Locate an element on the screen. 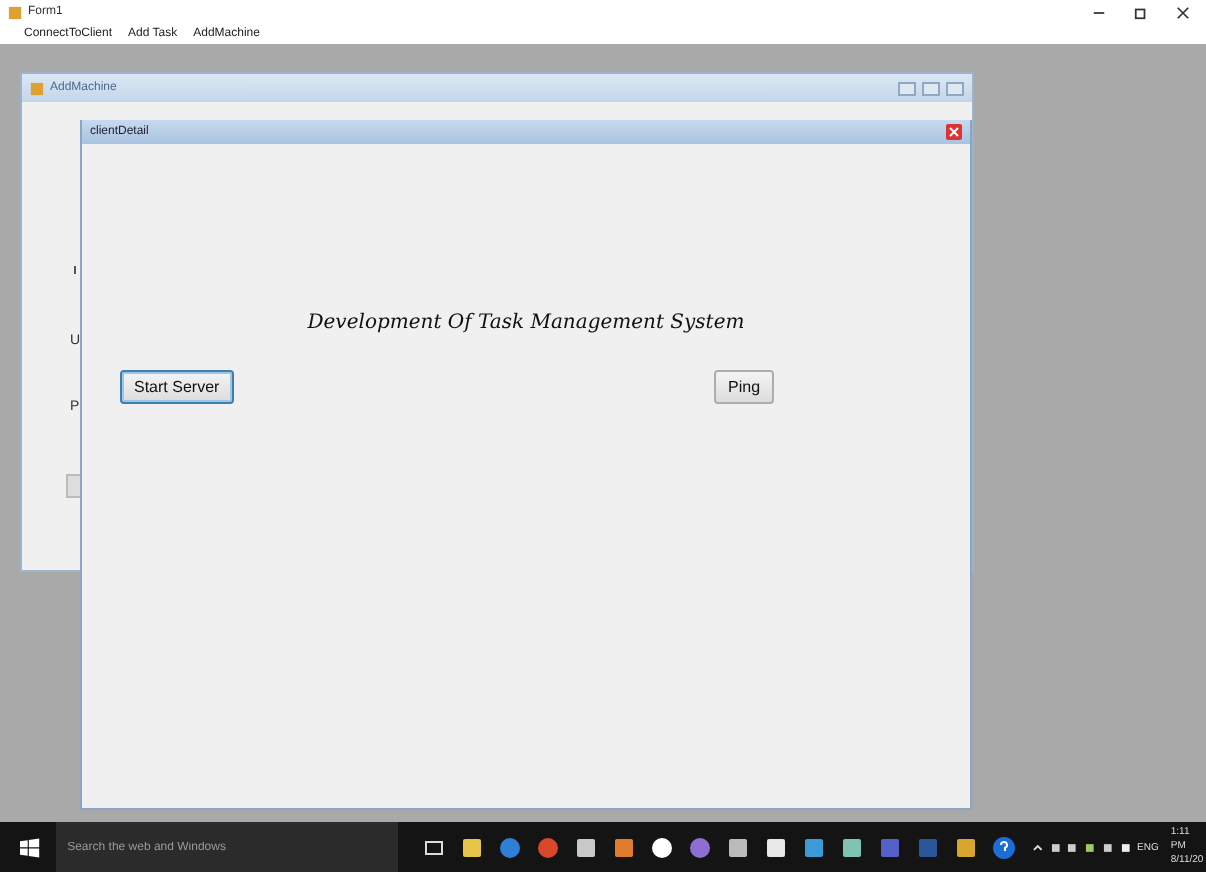 Image resolution: width=1206 pixels, height=872 pixels. restore-icon is located at coordinates (1141, 12).